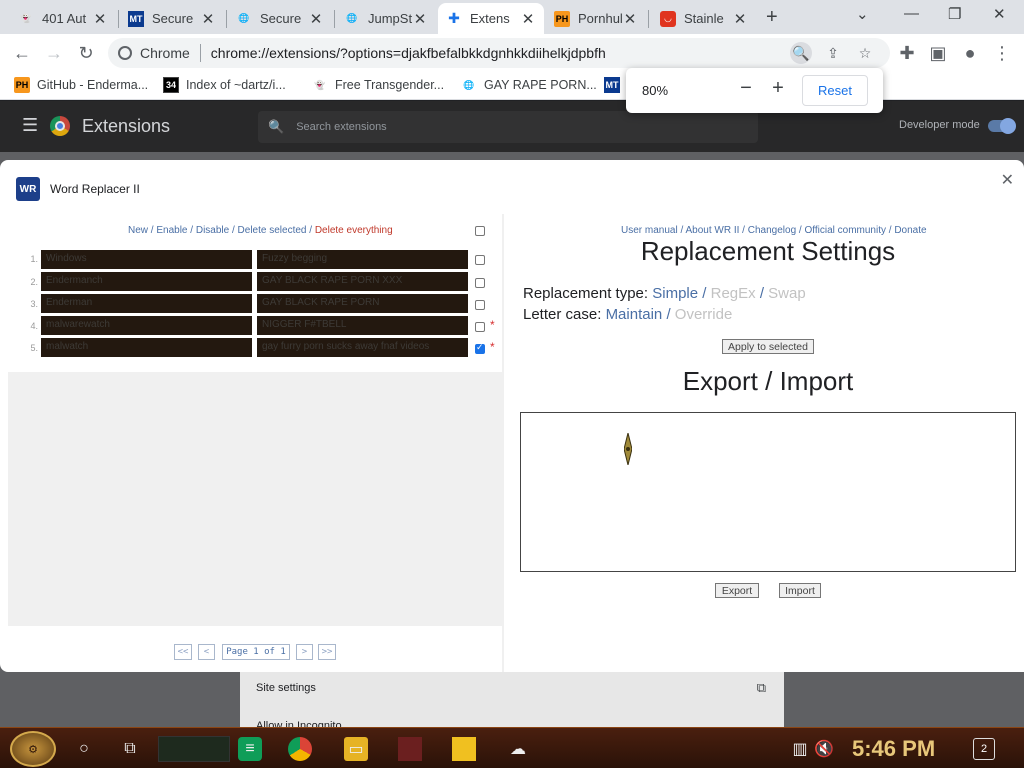 This screenshot has width=1024, height=768. What do you see at coordinates (615, 85) in the screenshot?
I see `bookmark-mft: MT` at bounding box center [615, 85].